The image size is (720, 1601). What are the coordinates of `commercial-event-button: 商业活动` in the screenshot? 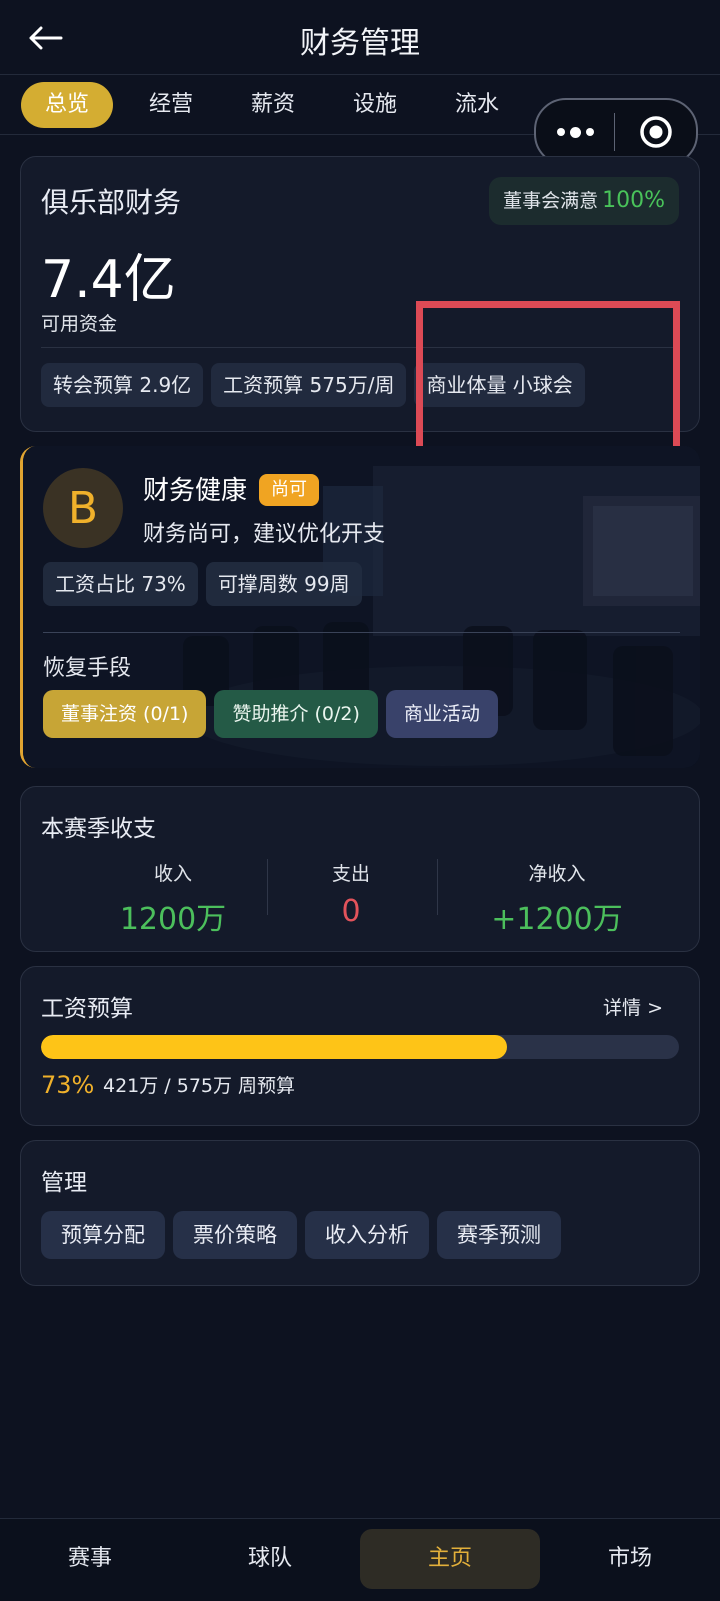 It's located at (441, 714).